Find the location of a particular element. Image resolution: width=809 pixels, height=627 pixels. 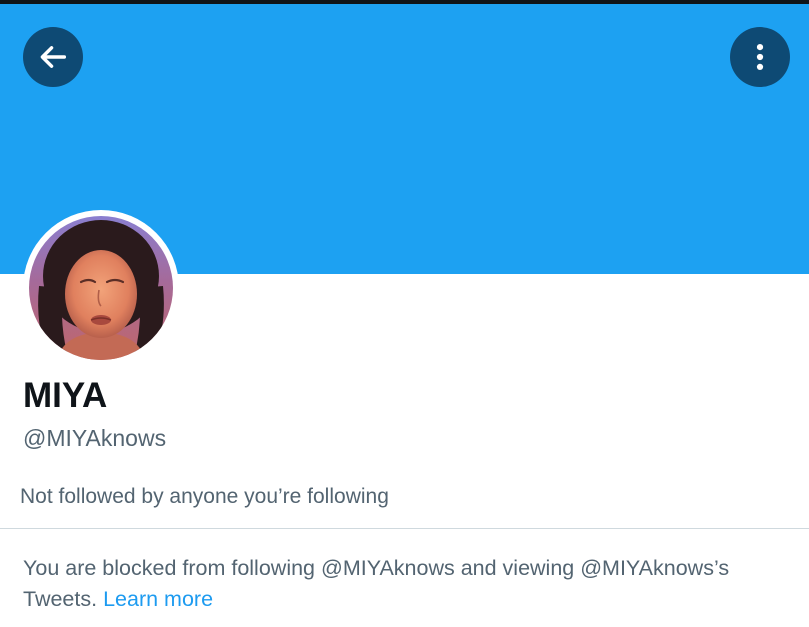

more-options-button is located at coordinates (760, 57).